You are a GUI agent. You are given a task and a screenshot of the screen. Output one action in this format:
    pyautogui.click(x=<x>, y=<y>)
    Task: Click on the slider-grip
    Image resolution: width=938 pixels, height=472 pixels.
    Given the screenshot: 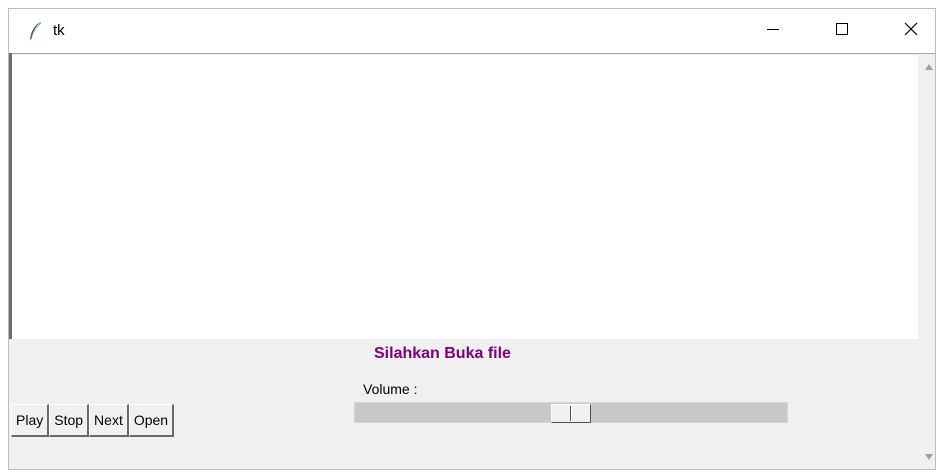 What is the action you would take?
    pyautogui.click(x=570, y=413)
    